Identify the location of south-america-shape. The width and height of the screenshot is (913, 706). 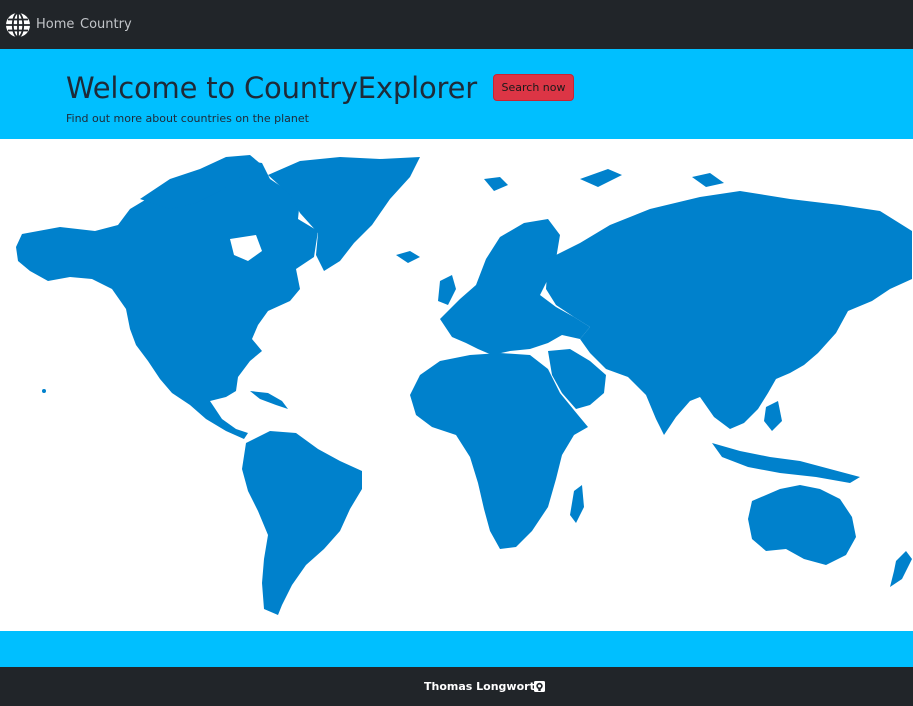
(302, 523).